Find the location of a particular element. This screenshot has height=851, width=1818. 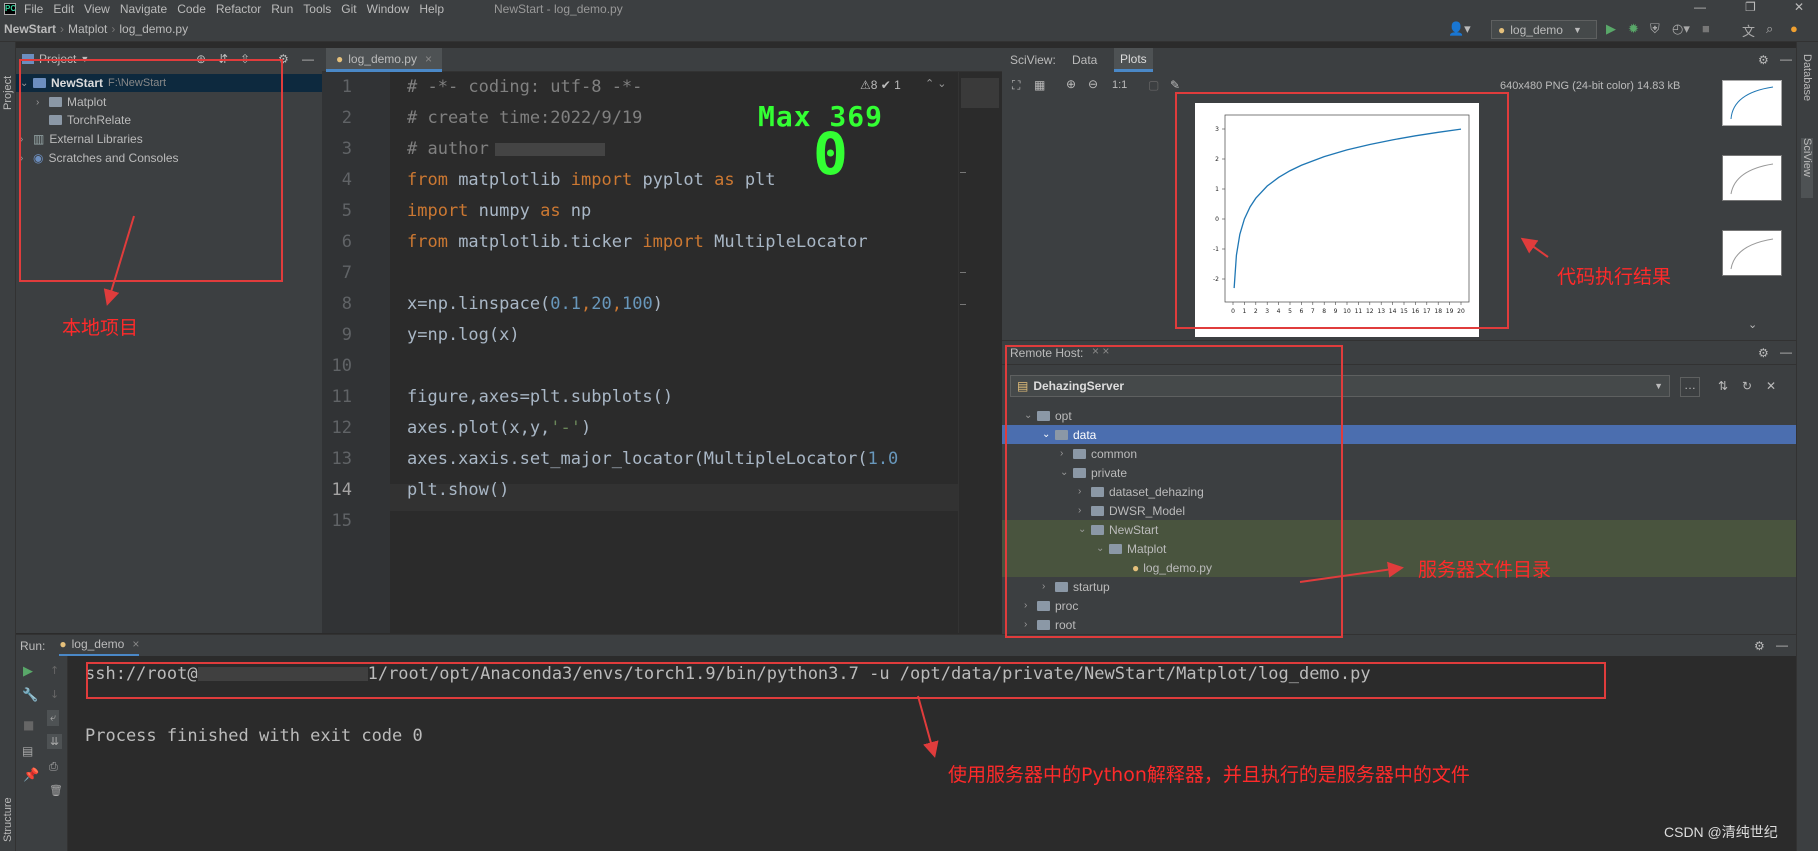

watermark: CSDN @清纯世纪 is located at coordinates (1721, 832).